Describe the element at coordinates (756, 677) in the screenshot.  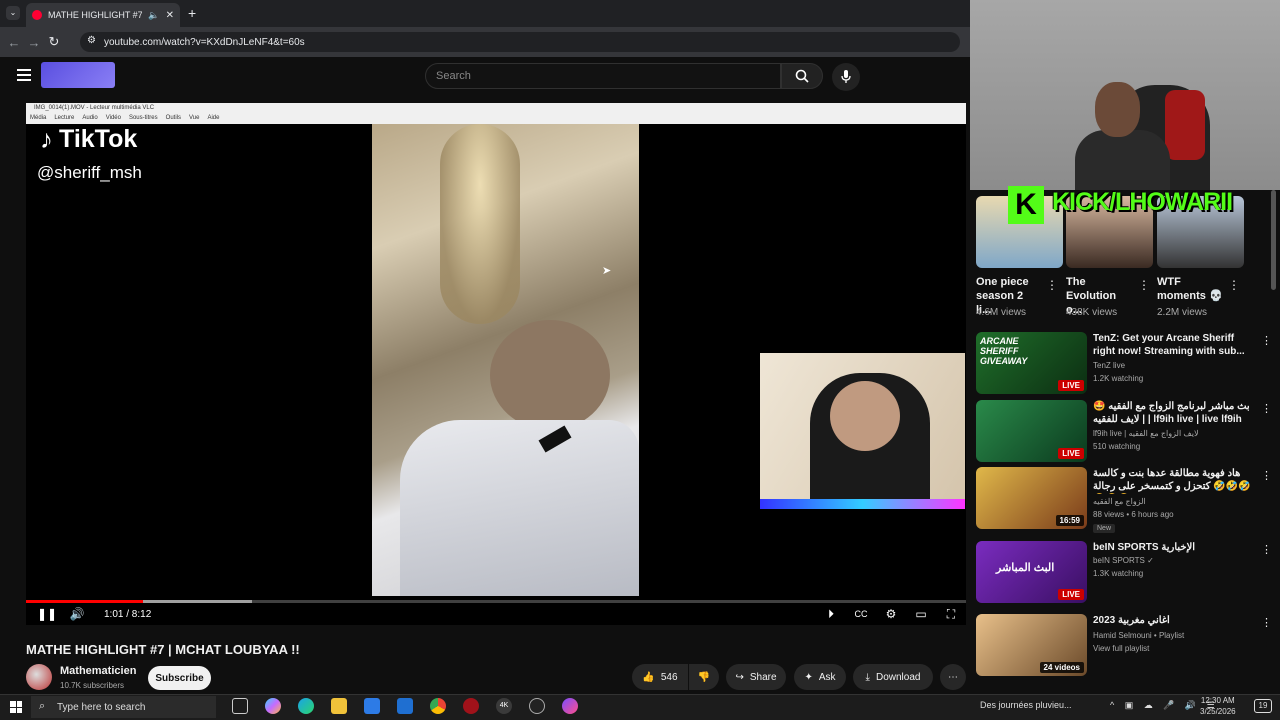
I see `share-button: ↪ Share` at that location.